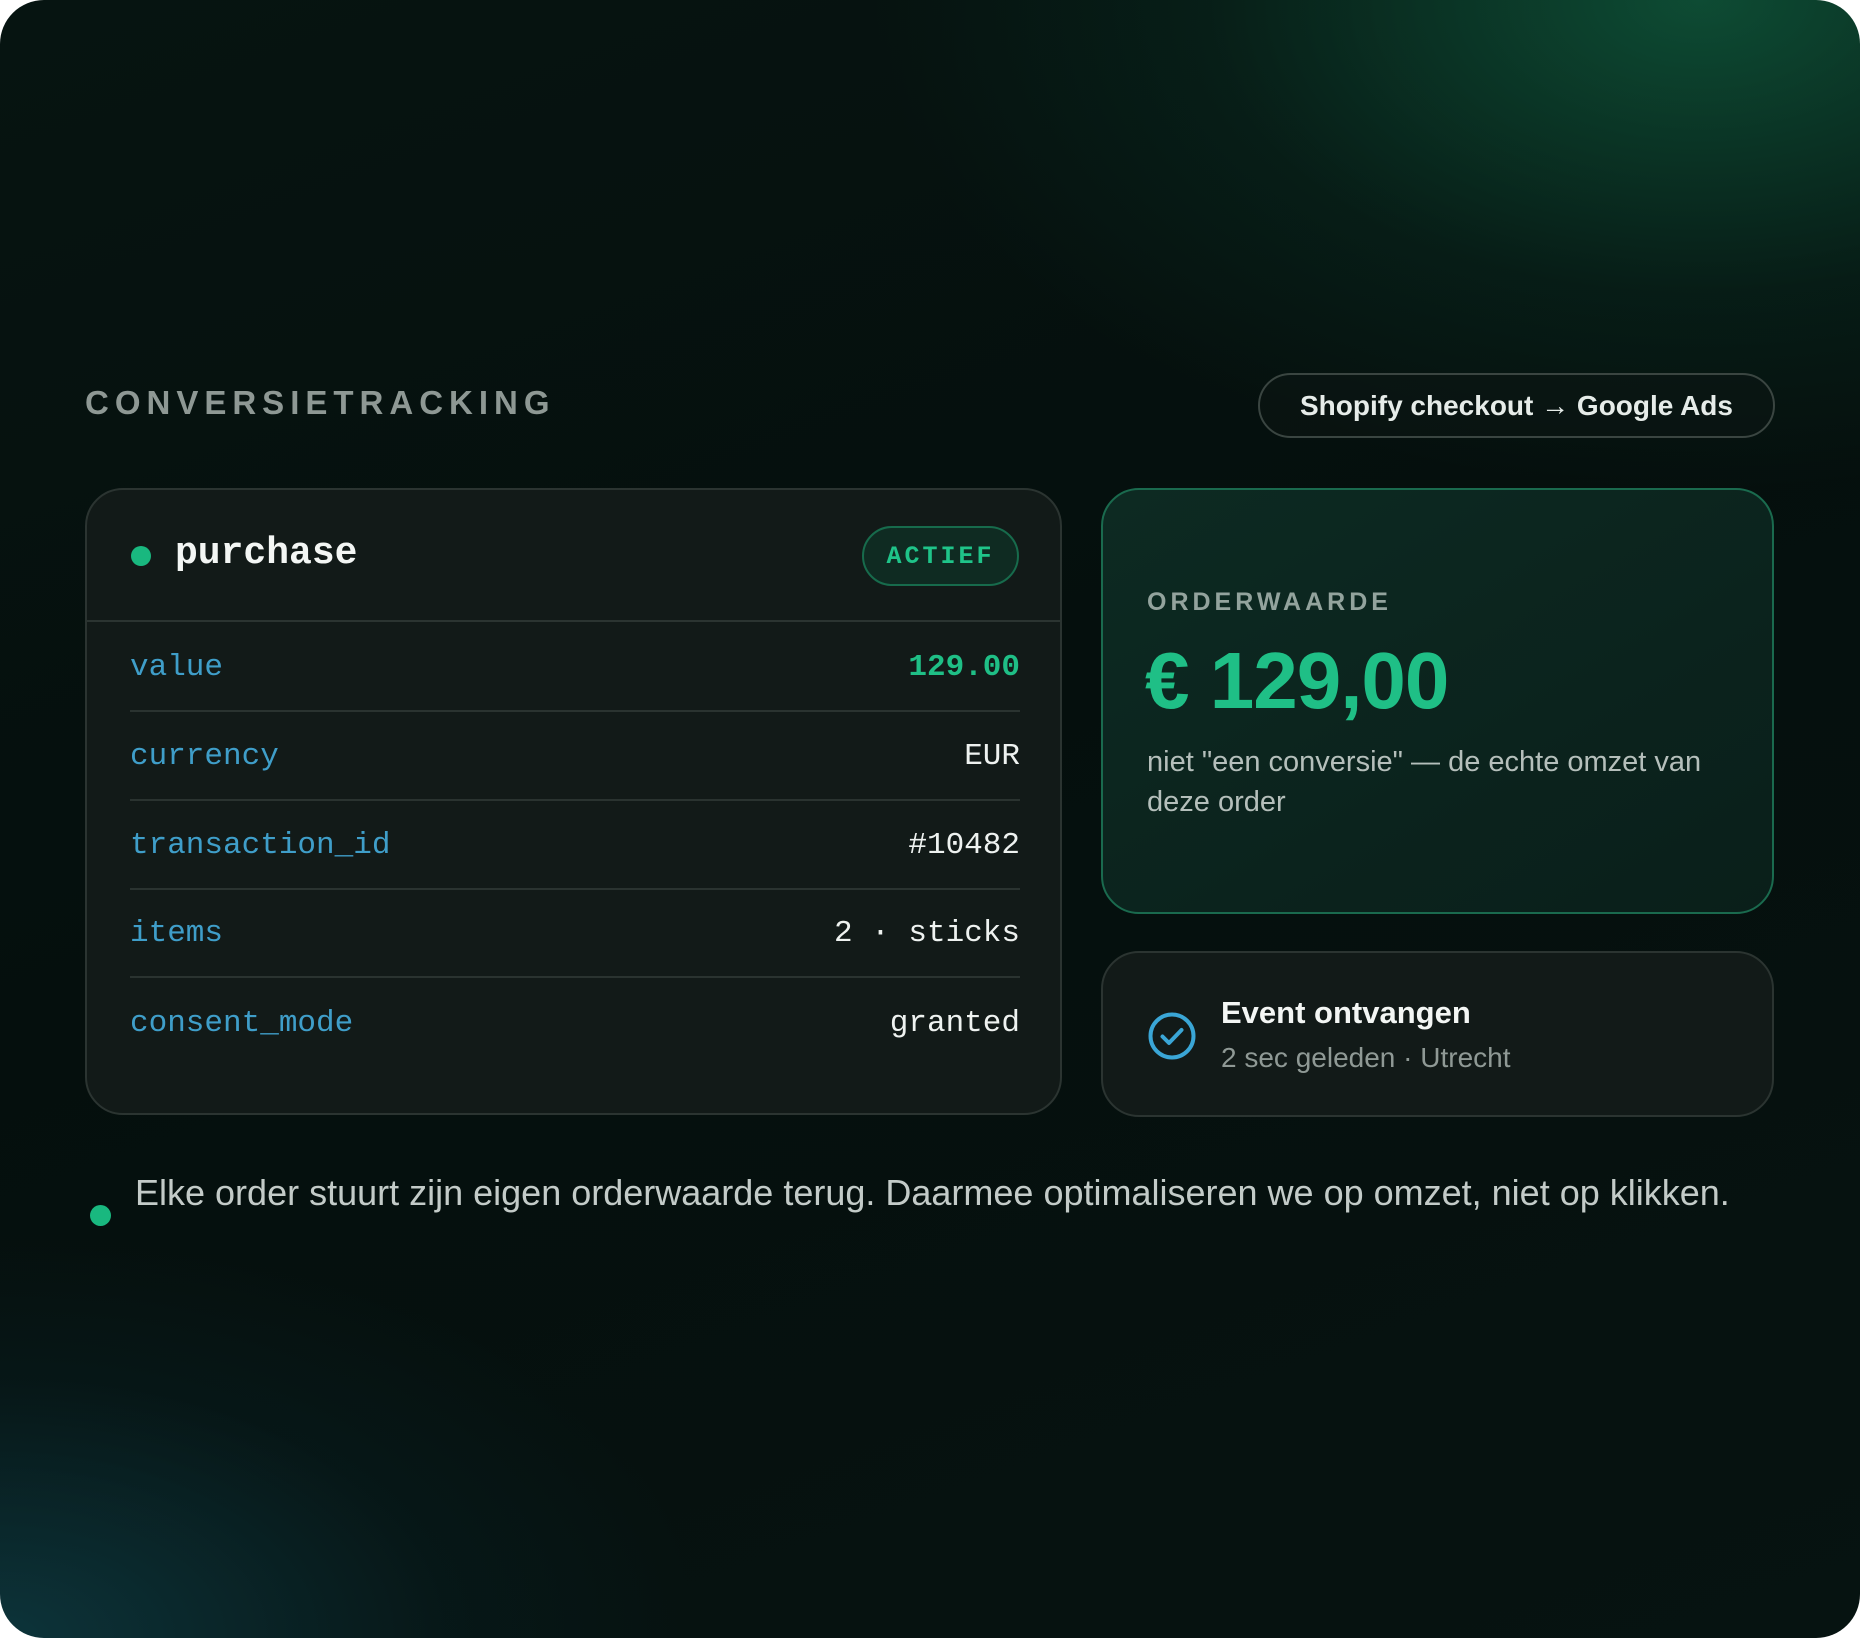 The height and width of the screenshot is (1638, 1860). I want to click on param-value: #10482, so click(964, 845).